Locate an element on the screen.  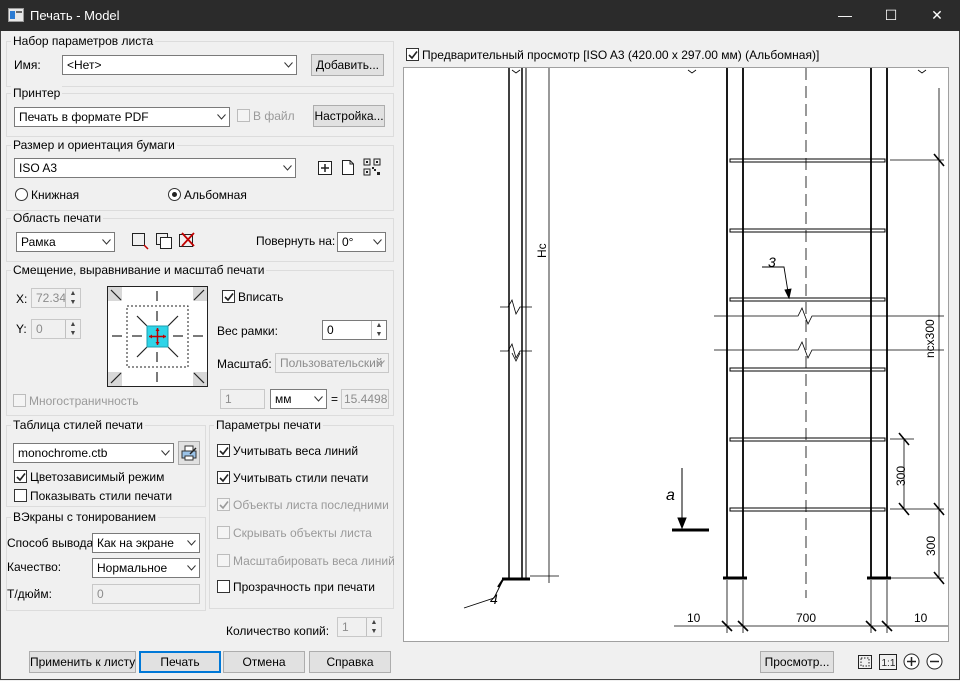
drawing-label-ncx300: nсx300 is located at coordinates (930, 338).